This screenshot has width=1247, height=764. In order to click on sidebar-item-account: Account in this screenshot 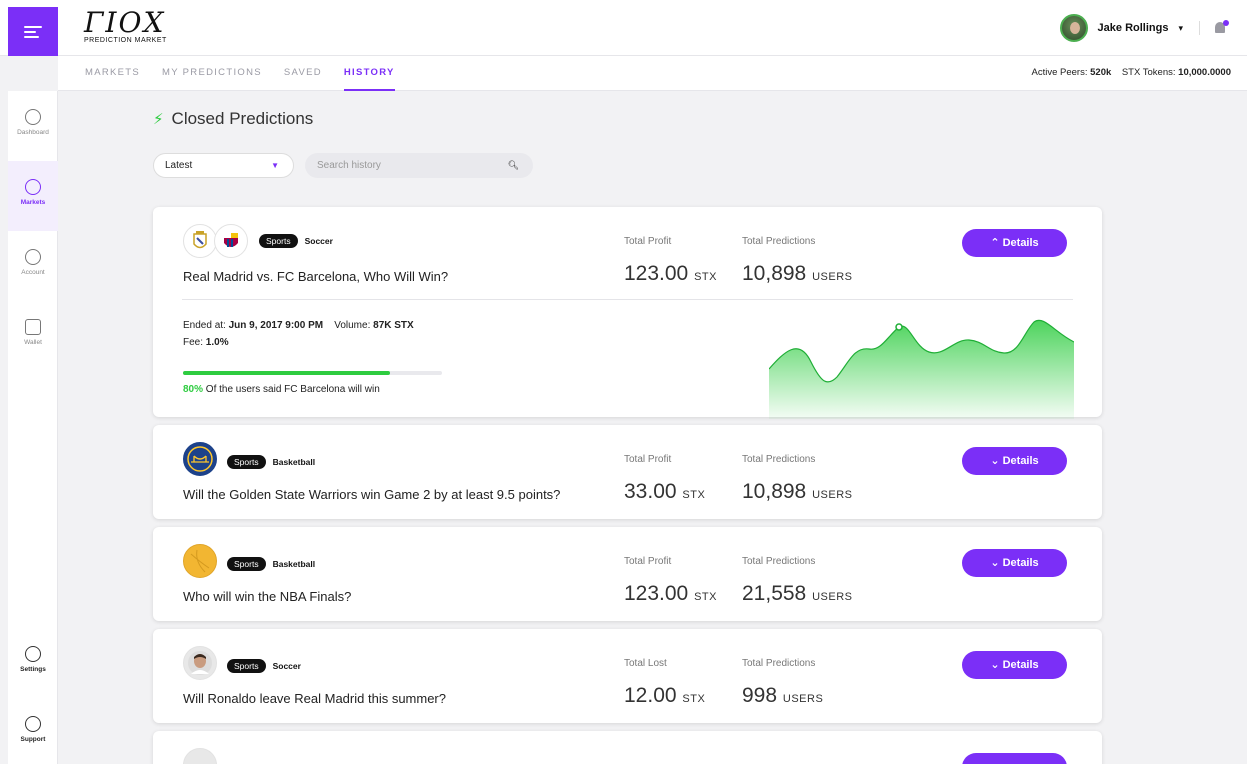, I will do `click(33, 266)`.